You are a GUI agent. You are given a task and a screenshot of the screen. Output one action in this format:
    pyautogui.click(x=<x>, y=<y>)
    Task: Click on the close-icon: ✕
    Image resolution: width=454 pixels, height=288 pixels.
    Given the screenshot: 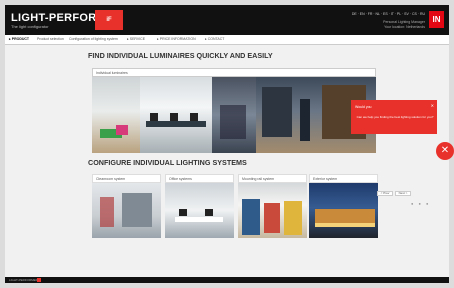 What is the action you would take?
    pyautogui.click(x=432, y=105)
    